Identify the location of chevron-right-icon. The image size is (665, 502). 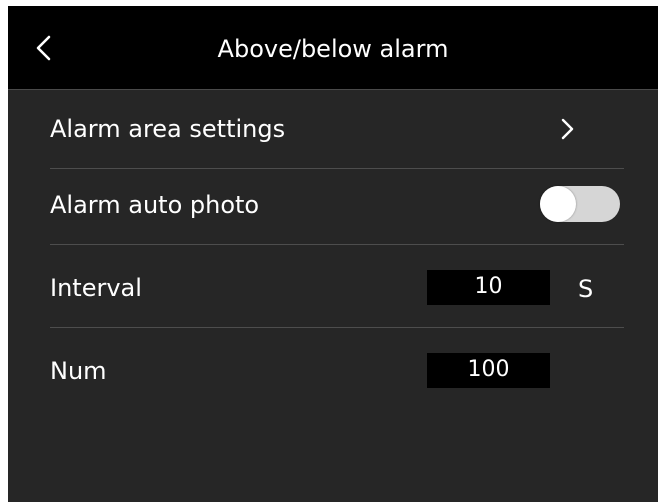
(567, 129).